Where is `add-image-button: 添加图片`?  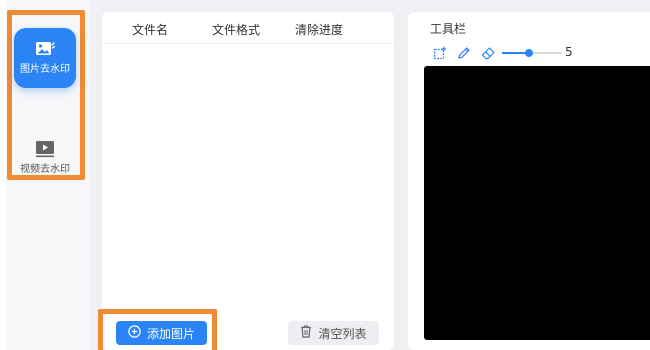
add-image-button: 添加图片 is located at coordinates (161, 333).